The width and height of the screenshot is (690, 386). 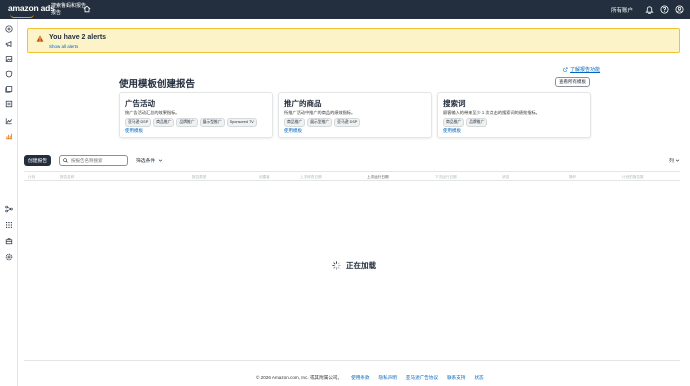 I want to click on add-icon, so click(x=9, y=29).